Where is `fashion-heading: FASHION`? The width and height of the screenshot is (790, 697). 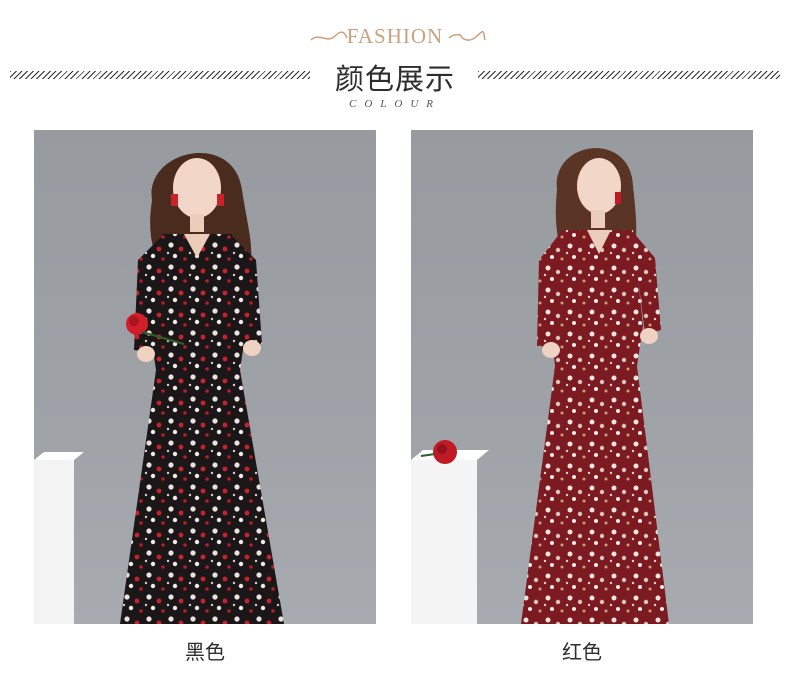
fashion-heading: FASHION is located at coordinates (395, 36).